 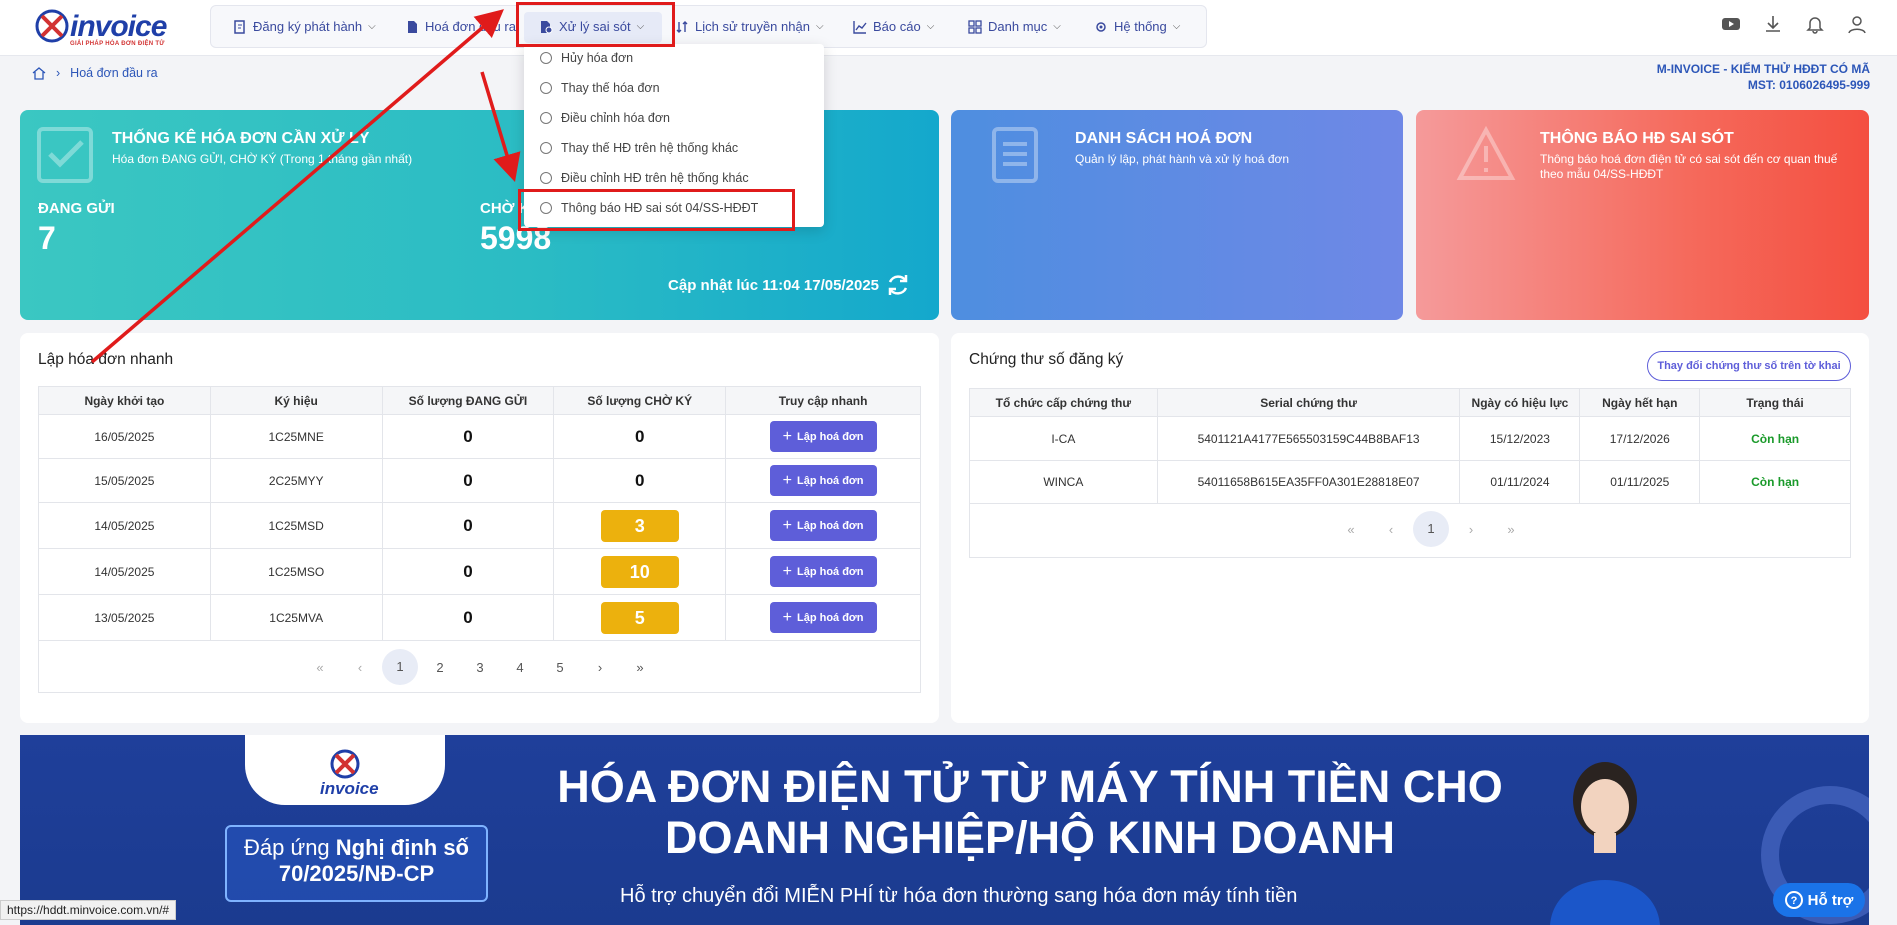 I want to click on nav-label: Hoá đơn đầu ra, so click(x=470, y=26).